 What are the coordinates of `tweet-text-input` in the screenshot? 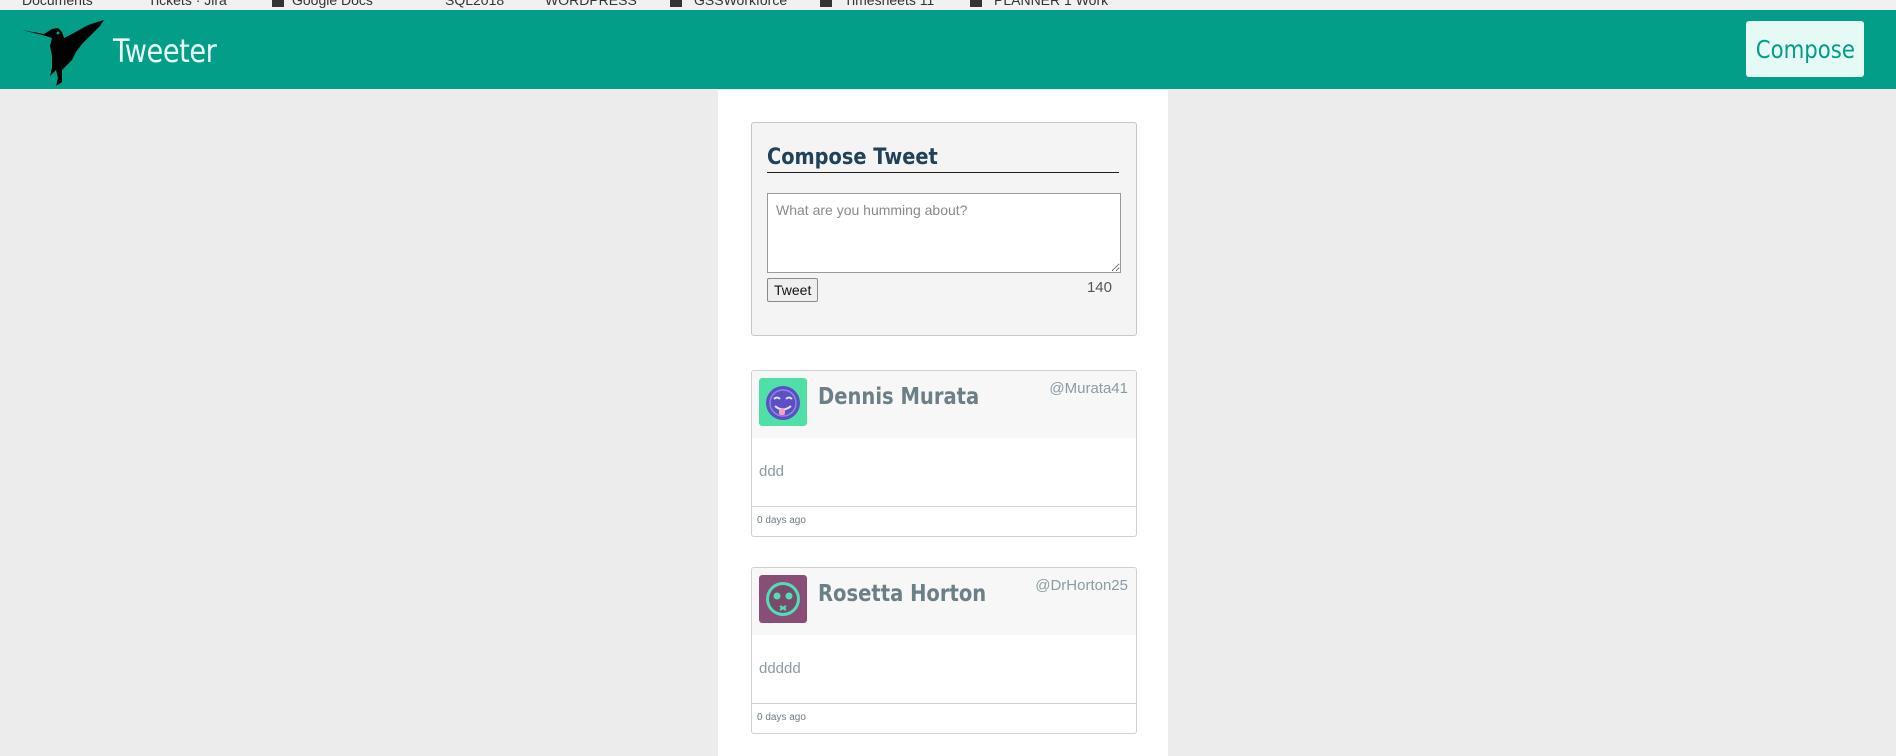 It's located at (944, 233).